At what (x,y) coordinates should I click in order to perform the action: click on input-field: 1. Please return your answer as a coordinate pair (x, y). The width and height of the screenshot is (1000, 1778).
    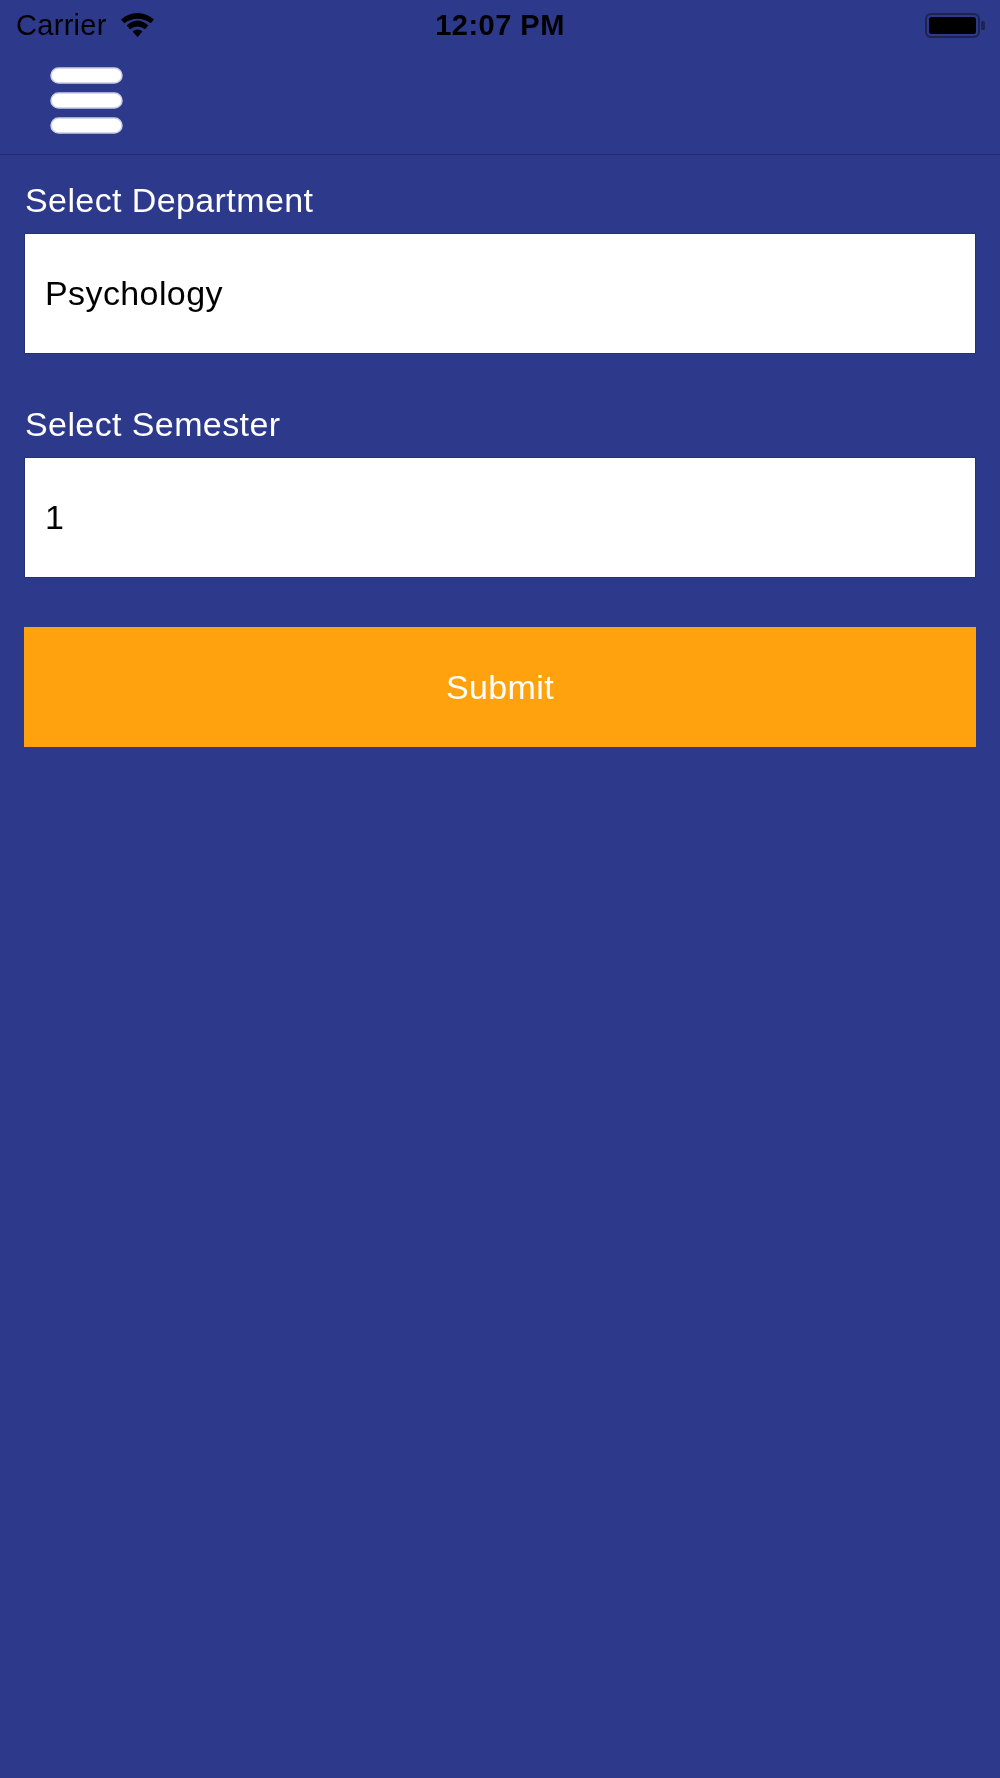
    Looking at the image, I should click on (500, 517).